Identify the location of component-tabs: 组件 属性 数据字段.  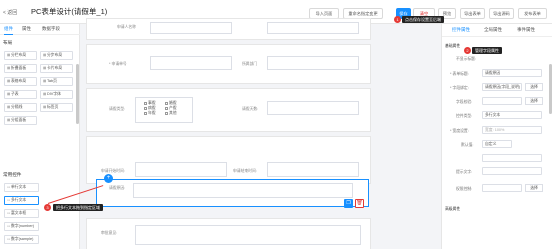
(40, 29).